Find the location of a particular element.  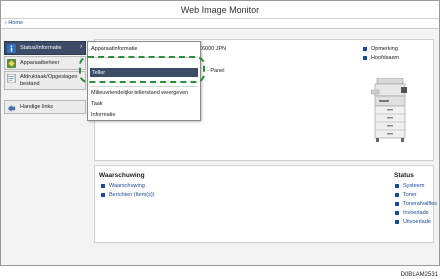

sidebar-item-useful-links: Handige links is located at coordinates (45, 107).